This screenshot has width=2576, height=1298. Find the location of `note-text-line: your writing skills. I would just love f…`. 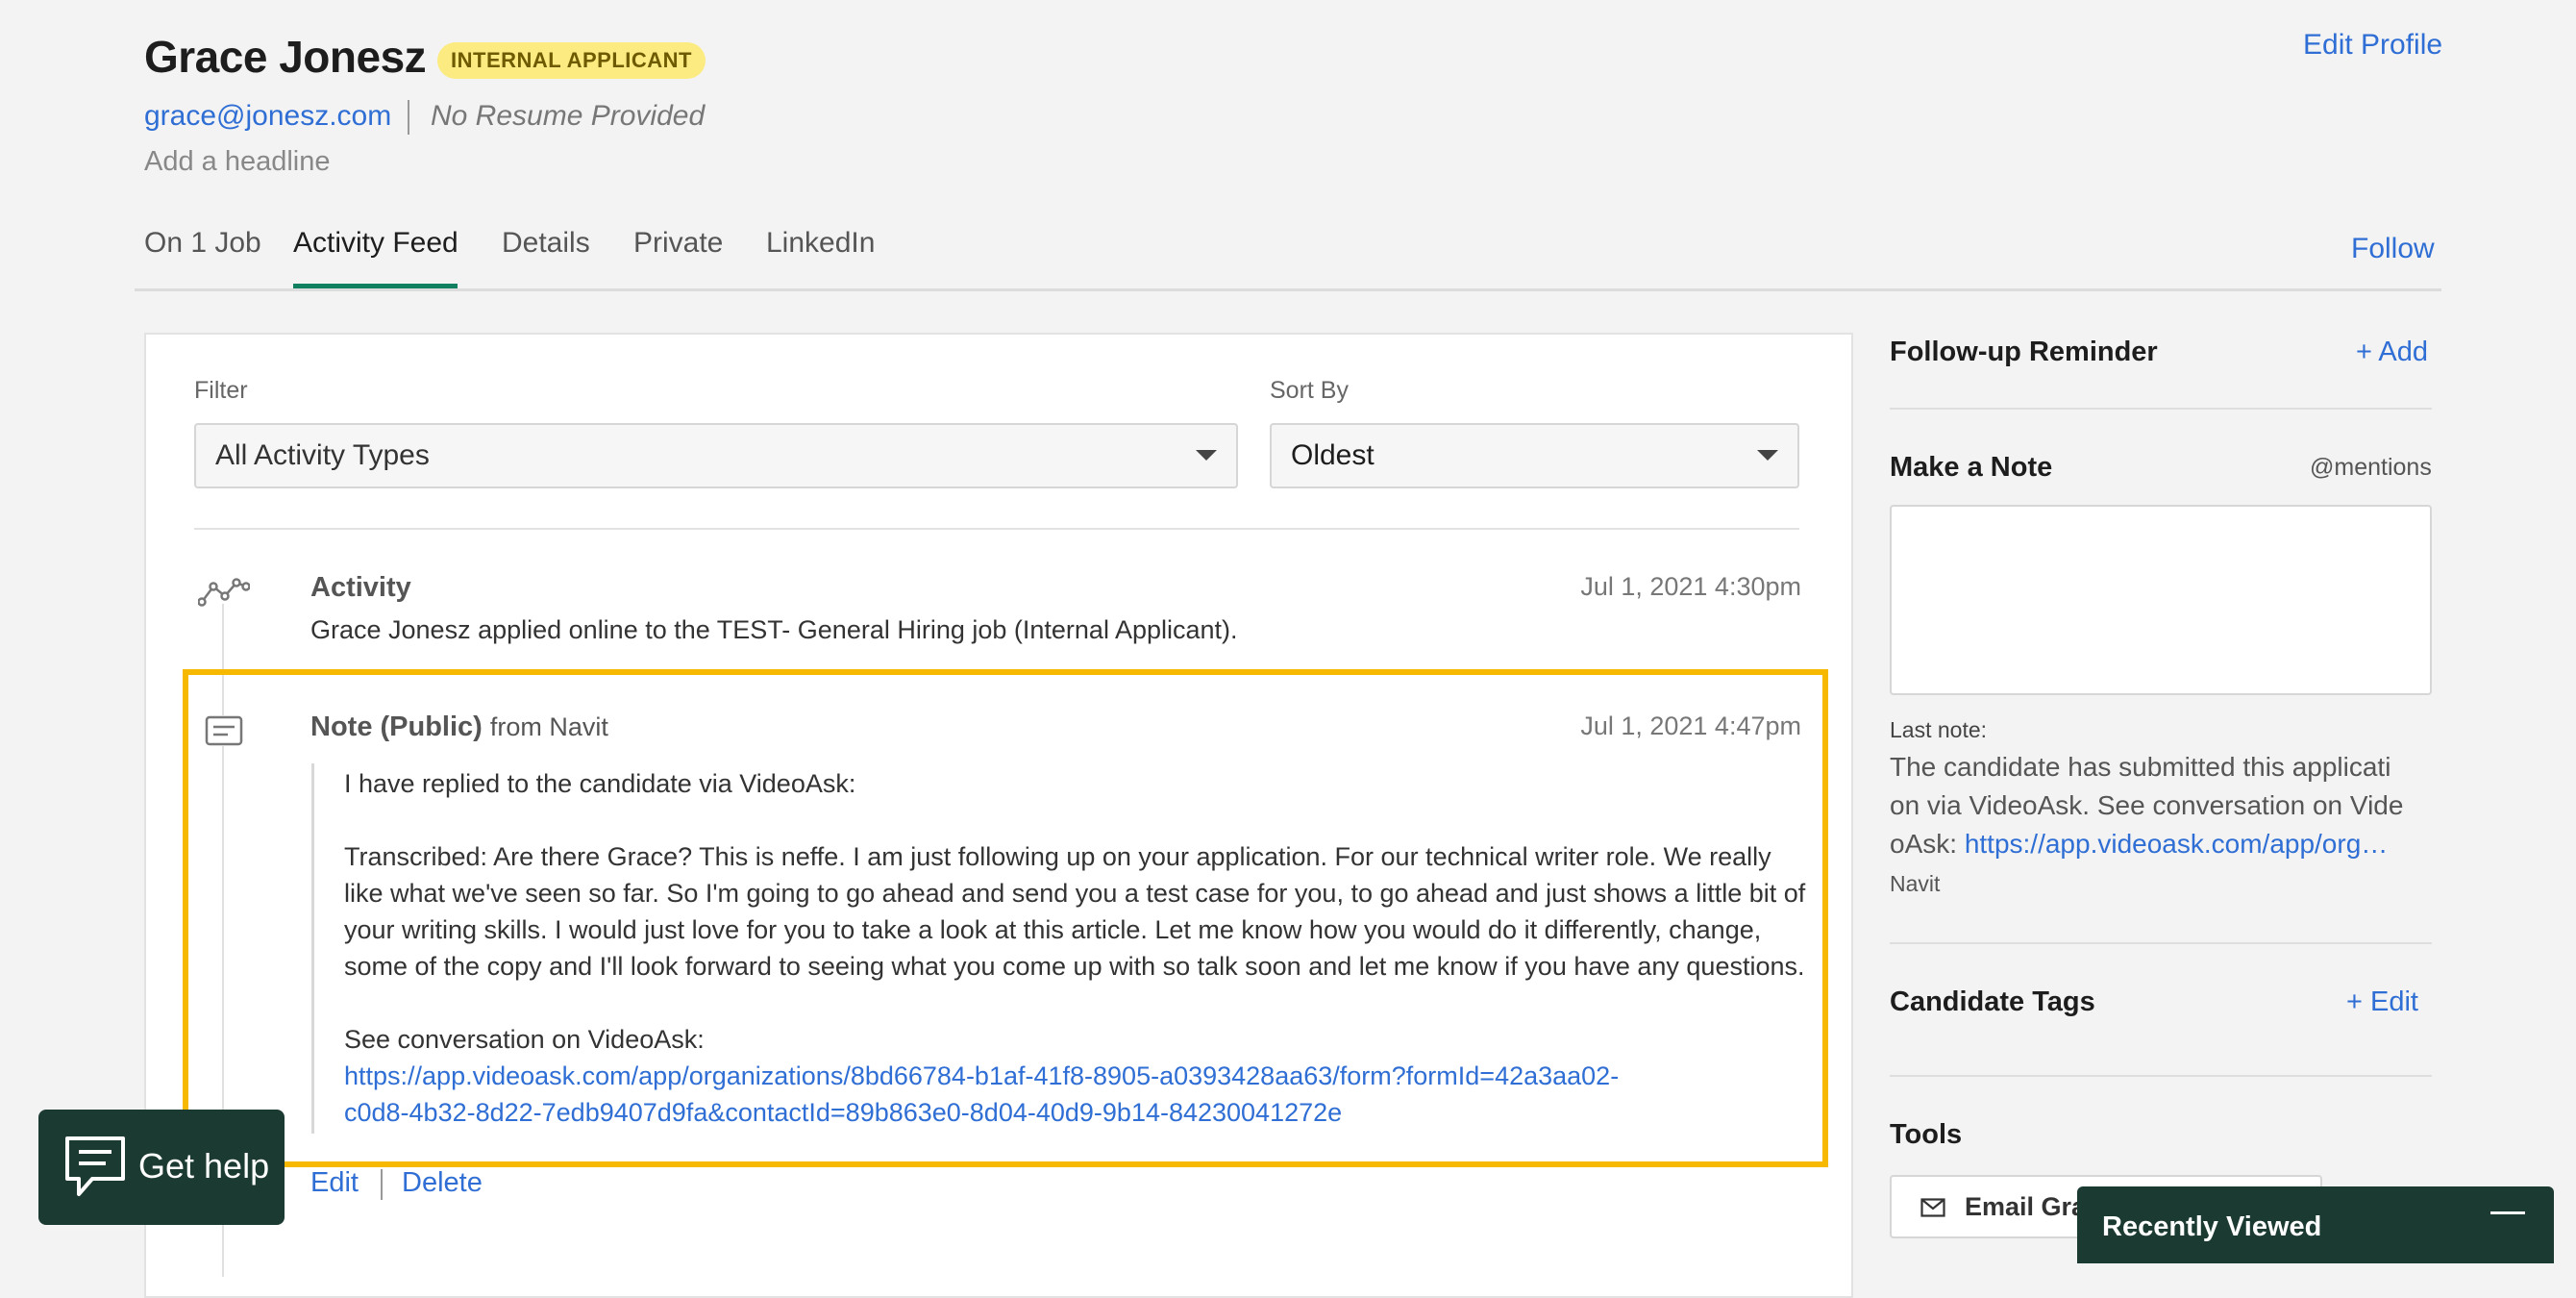

note-text-line: your writing skills. I would just love f… is located at coordinates (1053, 930).